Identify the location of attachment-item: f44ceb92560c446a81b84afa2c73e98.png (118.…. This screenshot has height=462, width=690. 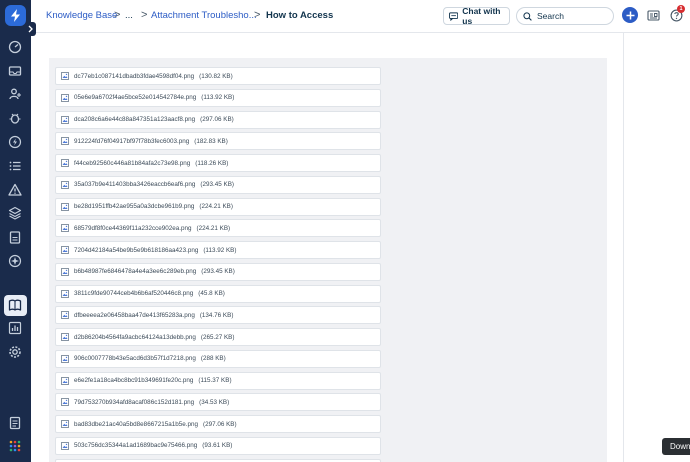
(218, 163).